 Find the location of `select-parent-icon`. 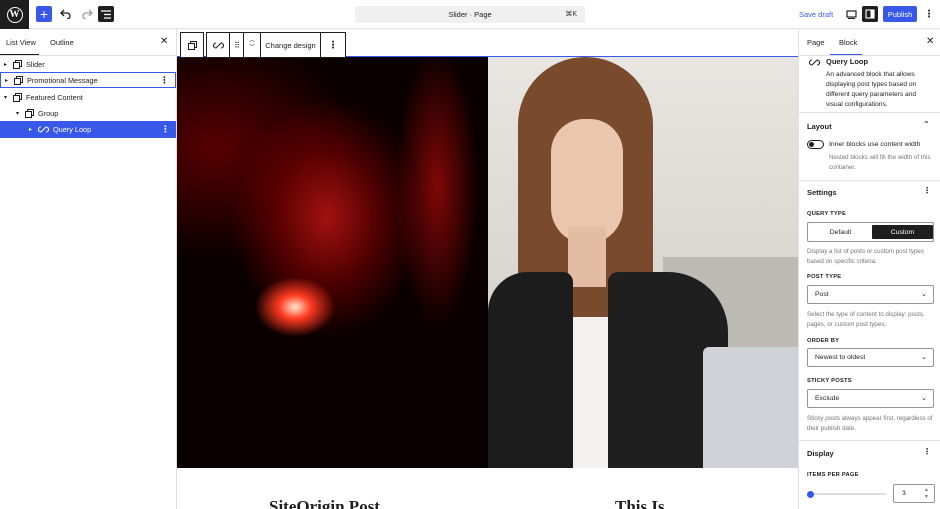

select-parent-icon is located at coordinates (192, 45).